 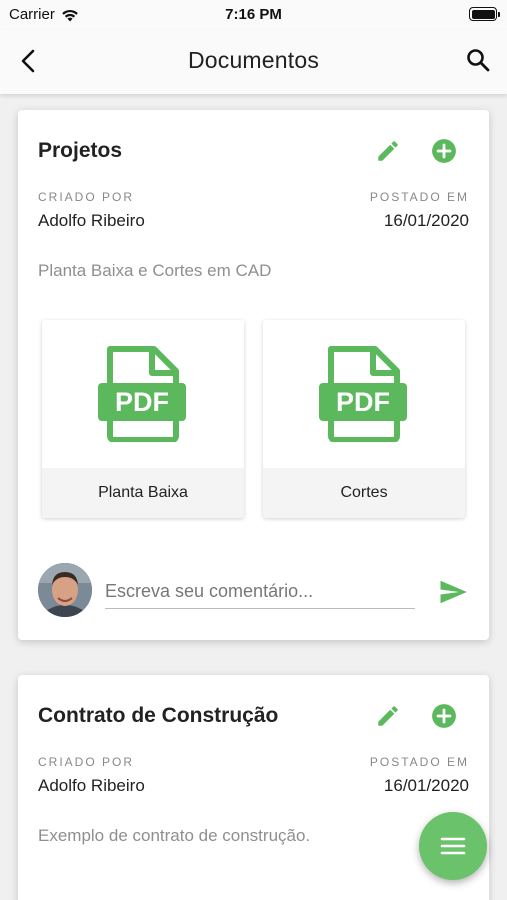 I want to click on card-title: Contrato de Construção, so click(x=158, y=715).